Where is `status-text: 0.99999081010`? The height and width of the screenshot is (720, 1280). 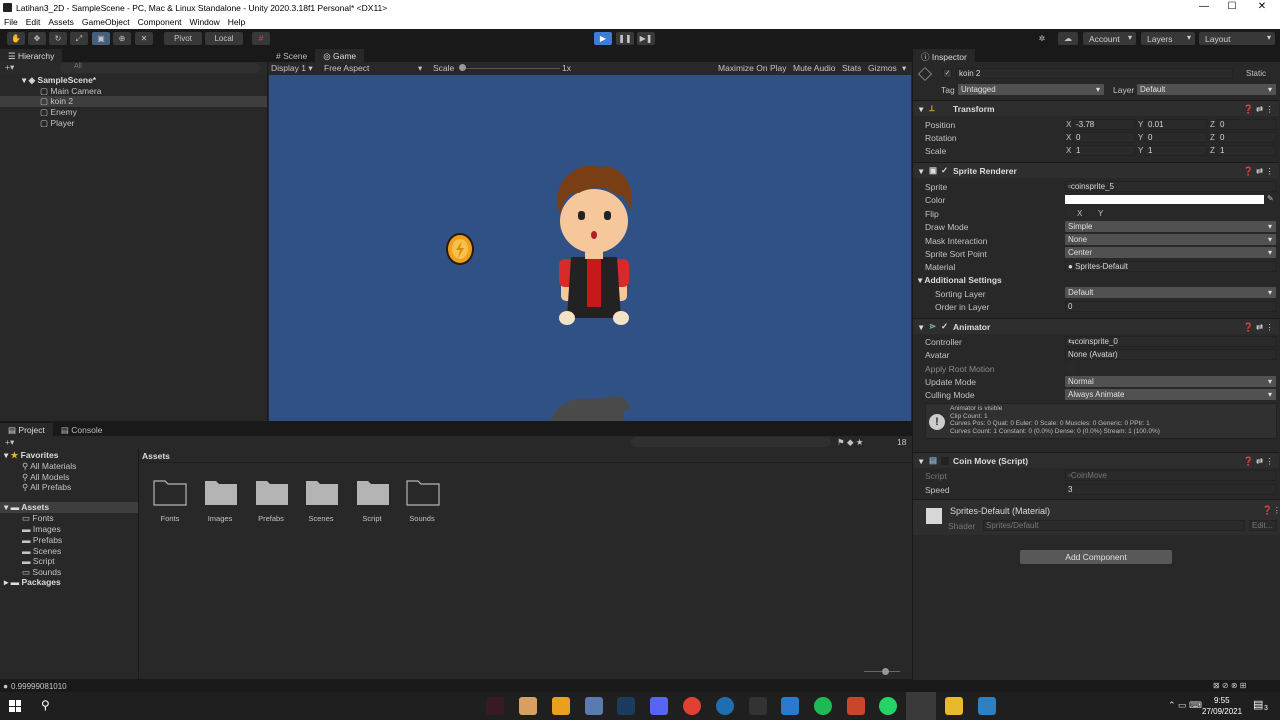 status-text: 0.99999081010 is located at coordinates (39, 686).